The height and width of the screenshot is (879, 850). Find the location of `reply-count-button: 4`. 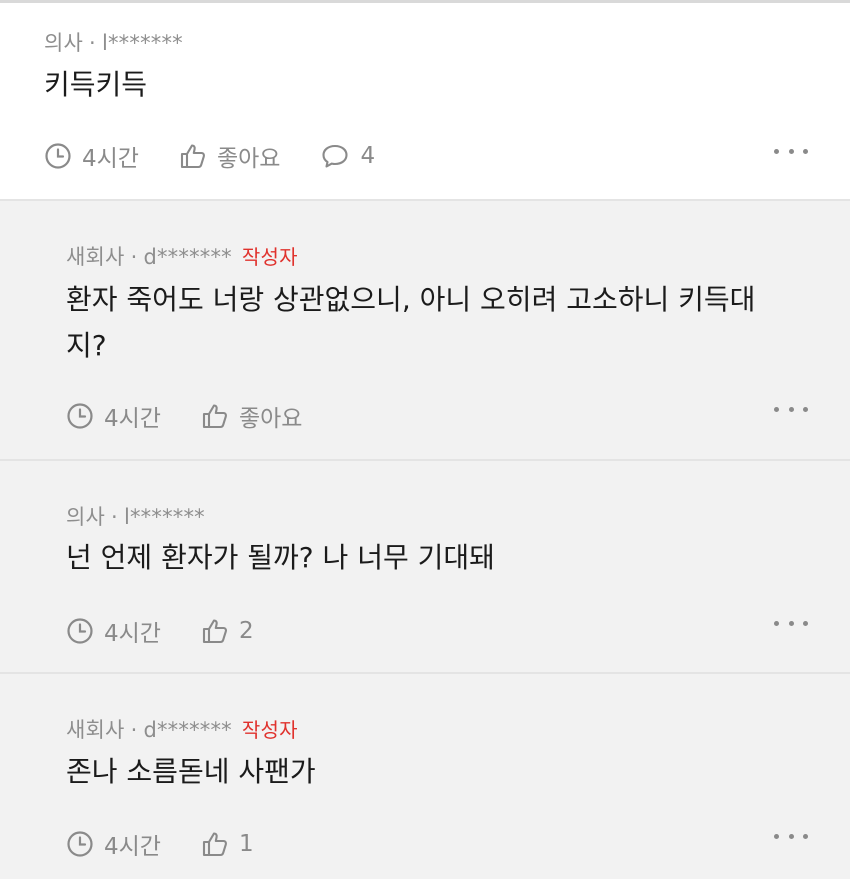

reply-count-button: 4 is located at coordinates (347, 156).